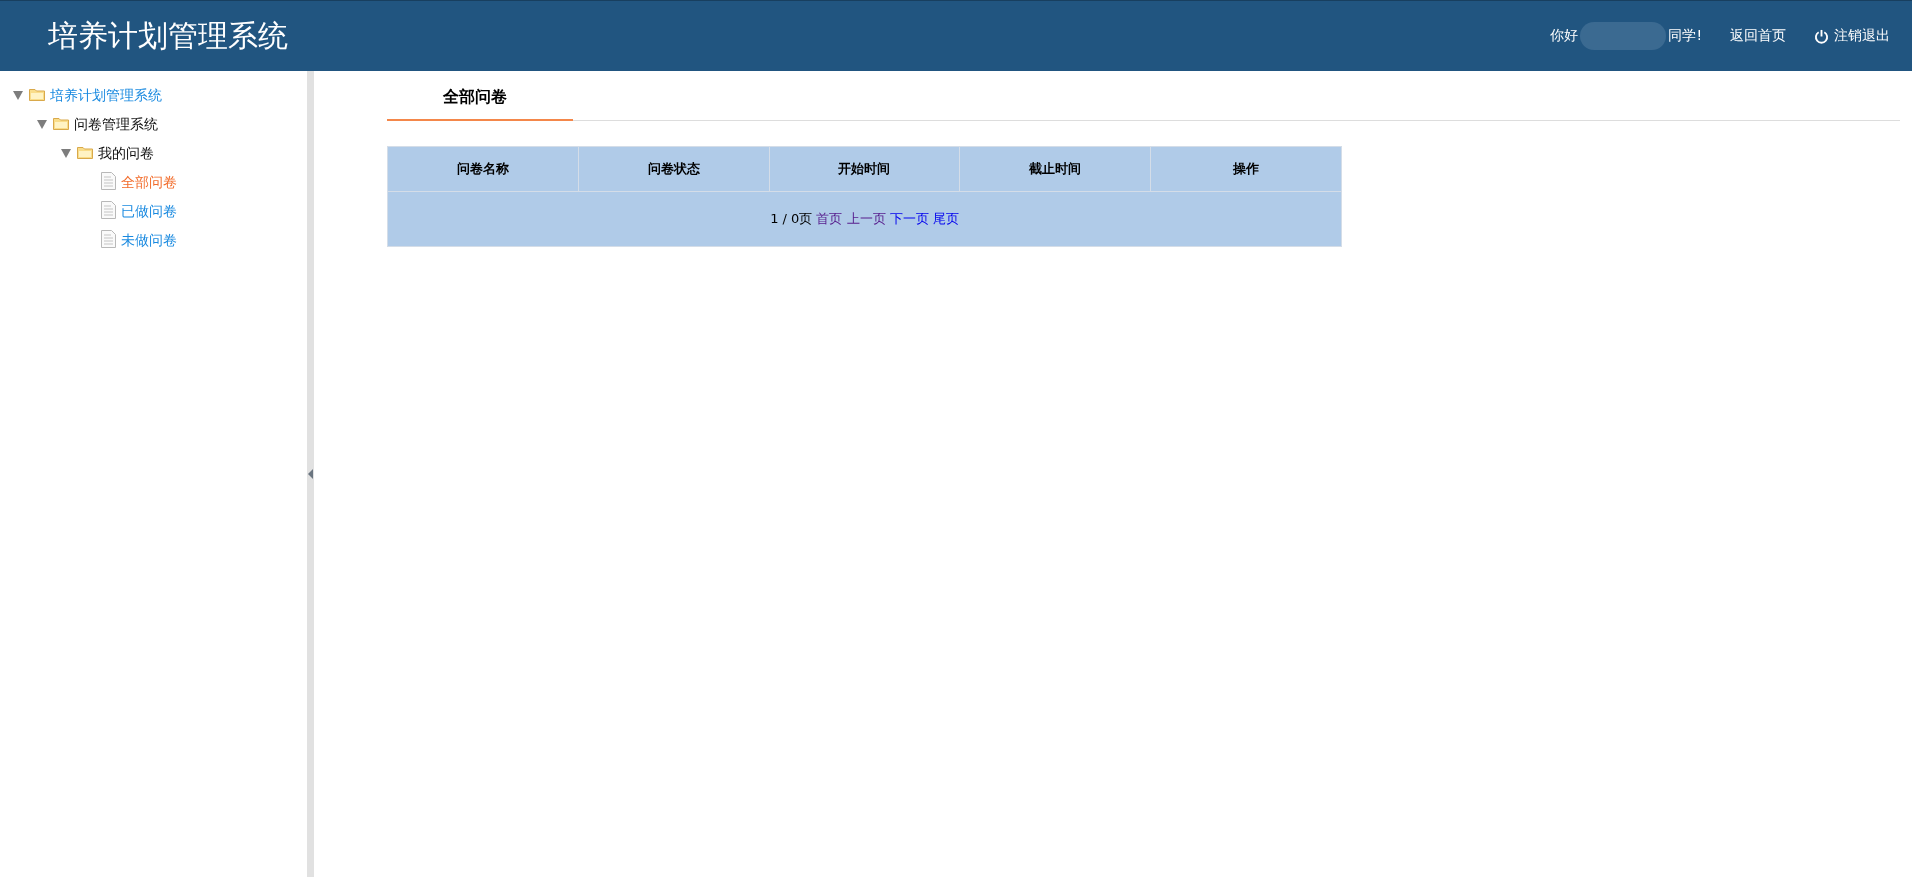 The image size is (1912, 877). I want to click on pager-link: 上一页, so click(866, 218).